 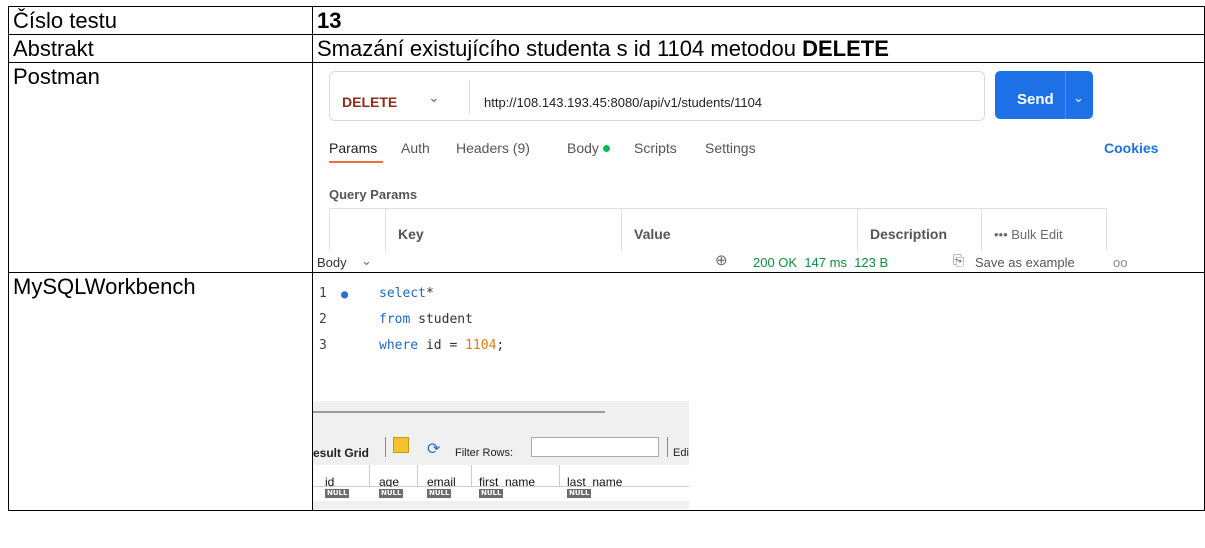 I want to click on abstract-label: Abstrakt, so click(x=160, y=48).